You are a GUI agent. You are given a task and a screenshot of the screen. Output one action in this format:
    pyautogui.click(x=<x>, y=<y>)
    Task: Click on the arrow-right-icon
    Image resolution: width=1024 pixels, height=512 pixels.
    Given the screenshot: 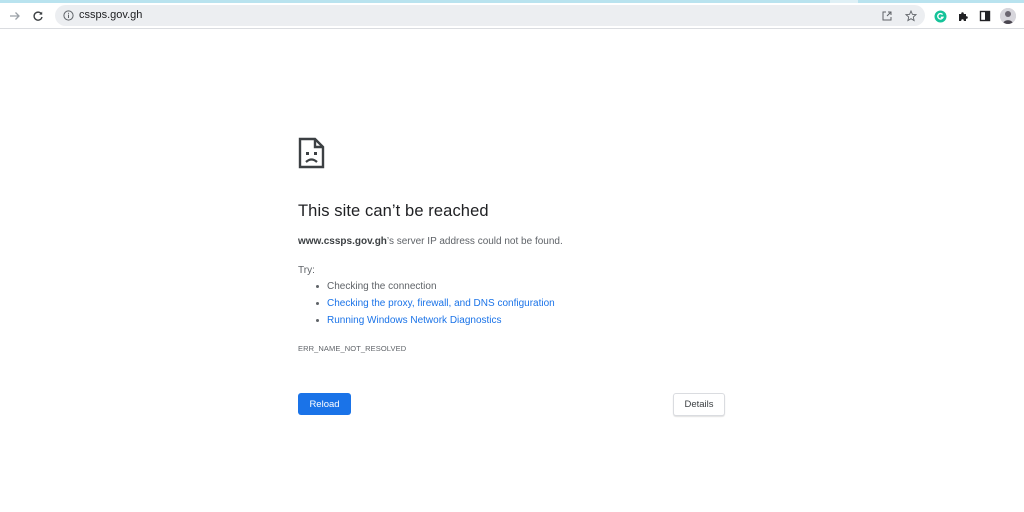 What is the action you would take?
    pyautogui.click(x=15, y=16)
    